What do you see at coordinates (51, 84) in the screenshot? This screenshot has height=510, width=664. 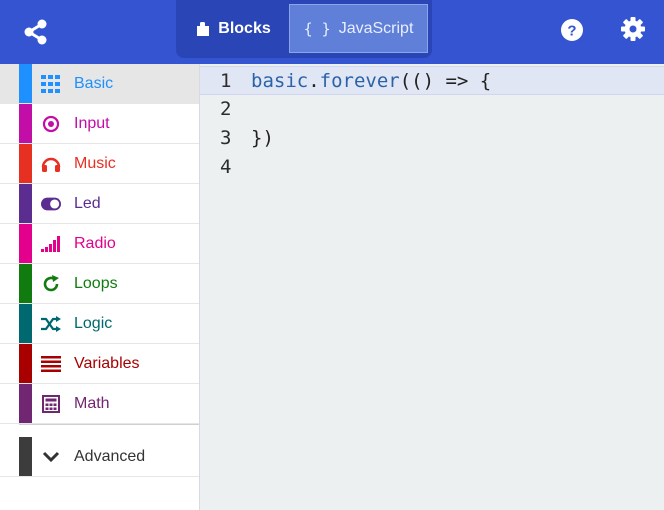 I see `grid-icon` at bounding box center [51, 84].